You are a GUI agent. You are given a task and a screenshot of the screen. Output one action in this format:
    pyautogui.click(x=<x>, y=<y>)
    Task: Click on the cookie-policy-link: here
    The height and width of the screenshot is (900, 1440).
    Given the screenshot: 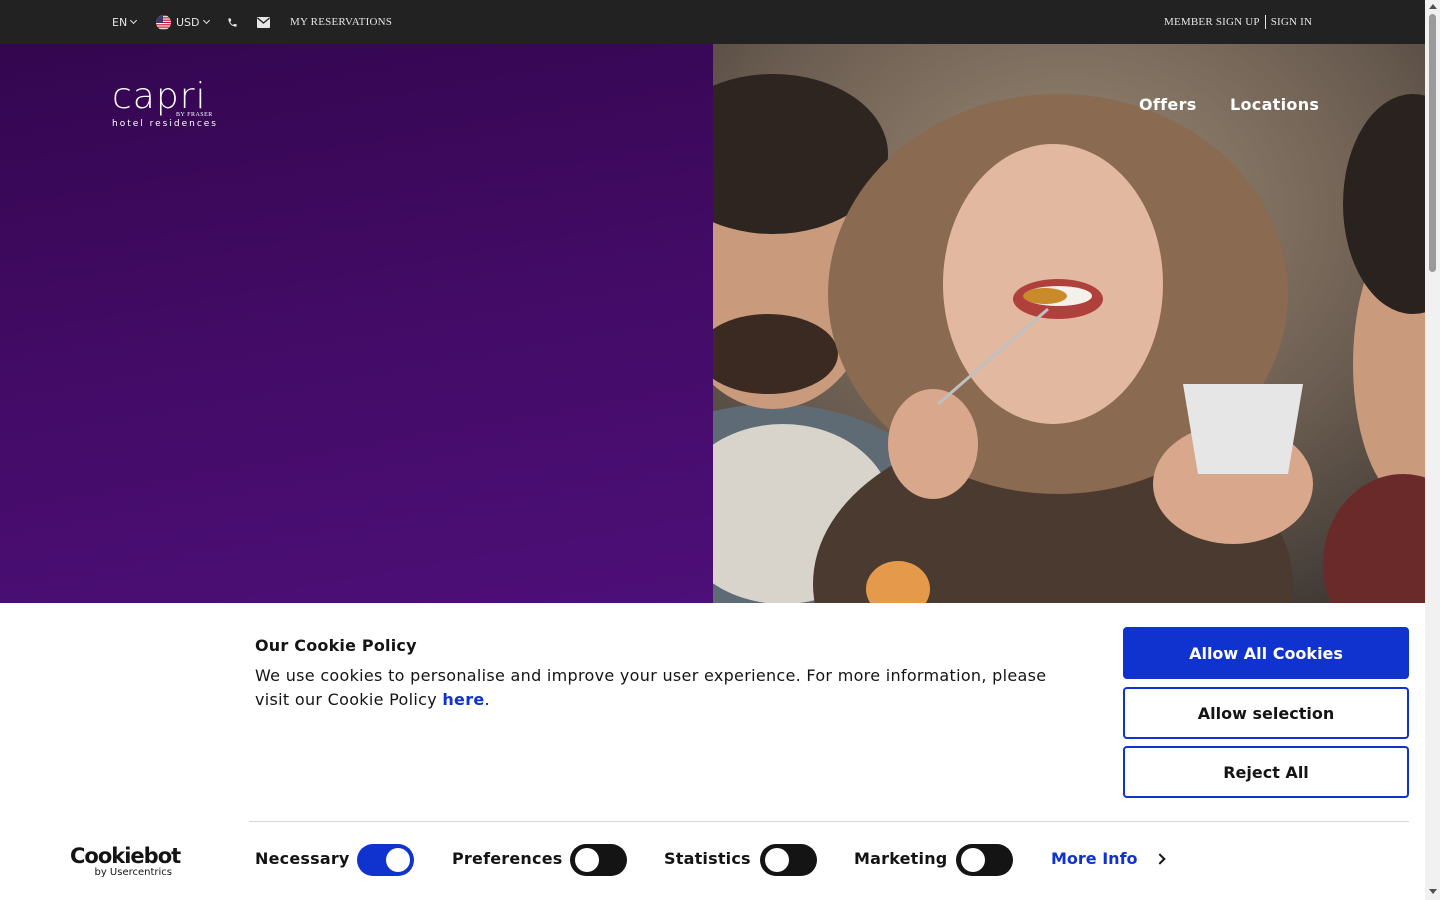 What is the action you would take?
    pyautogui.click(x=463, y=699)
    